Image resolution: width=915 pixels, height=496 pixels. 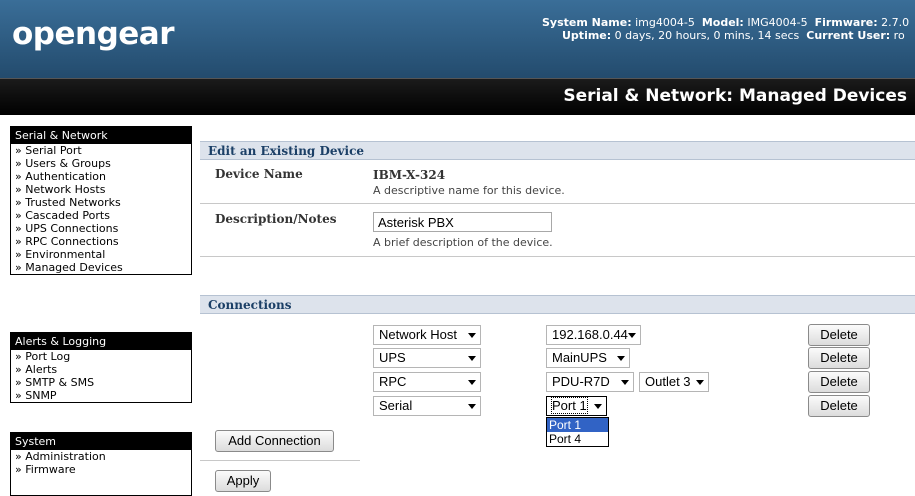 I want to click on system-name-value: img4004-5, so click(x=665, y=22).